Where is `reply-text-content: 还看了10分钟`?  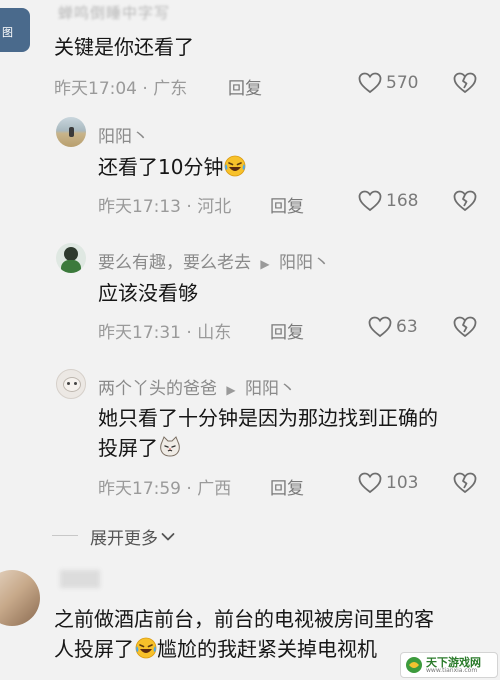
reply-text-content: 还看了10分钟 is located at coordinates (161, 167).